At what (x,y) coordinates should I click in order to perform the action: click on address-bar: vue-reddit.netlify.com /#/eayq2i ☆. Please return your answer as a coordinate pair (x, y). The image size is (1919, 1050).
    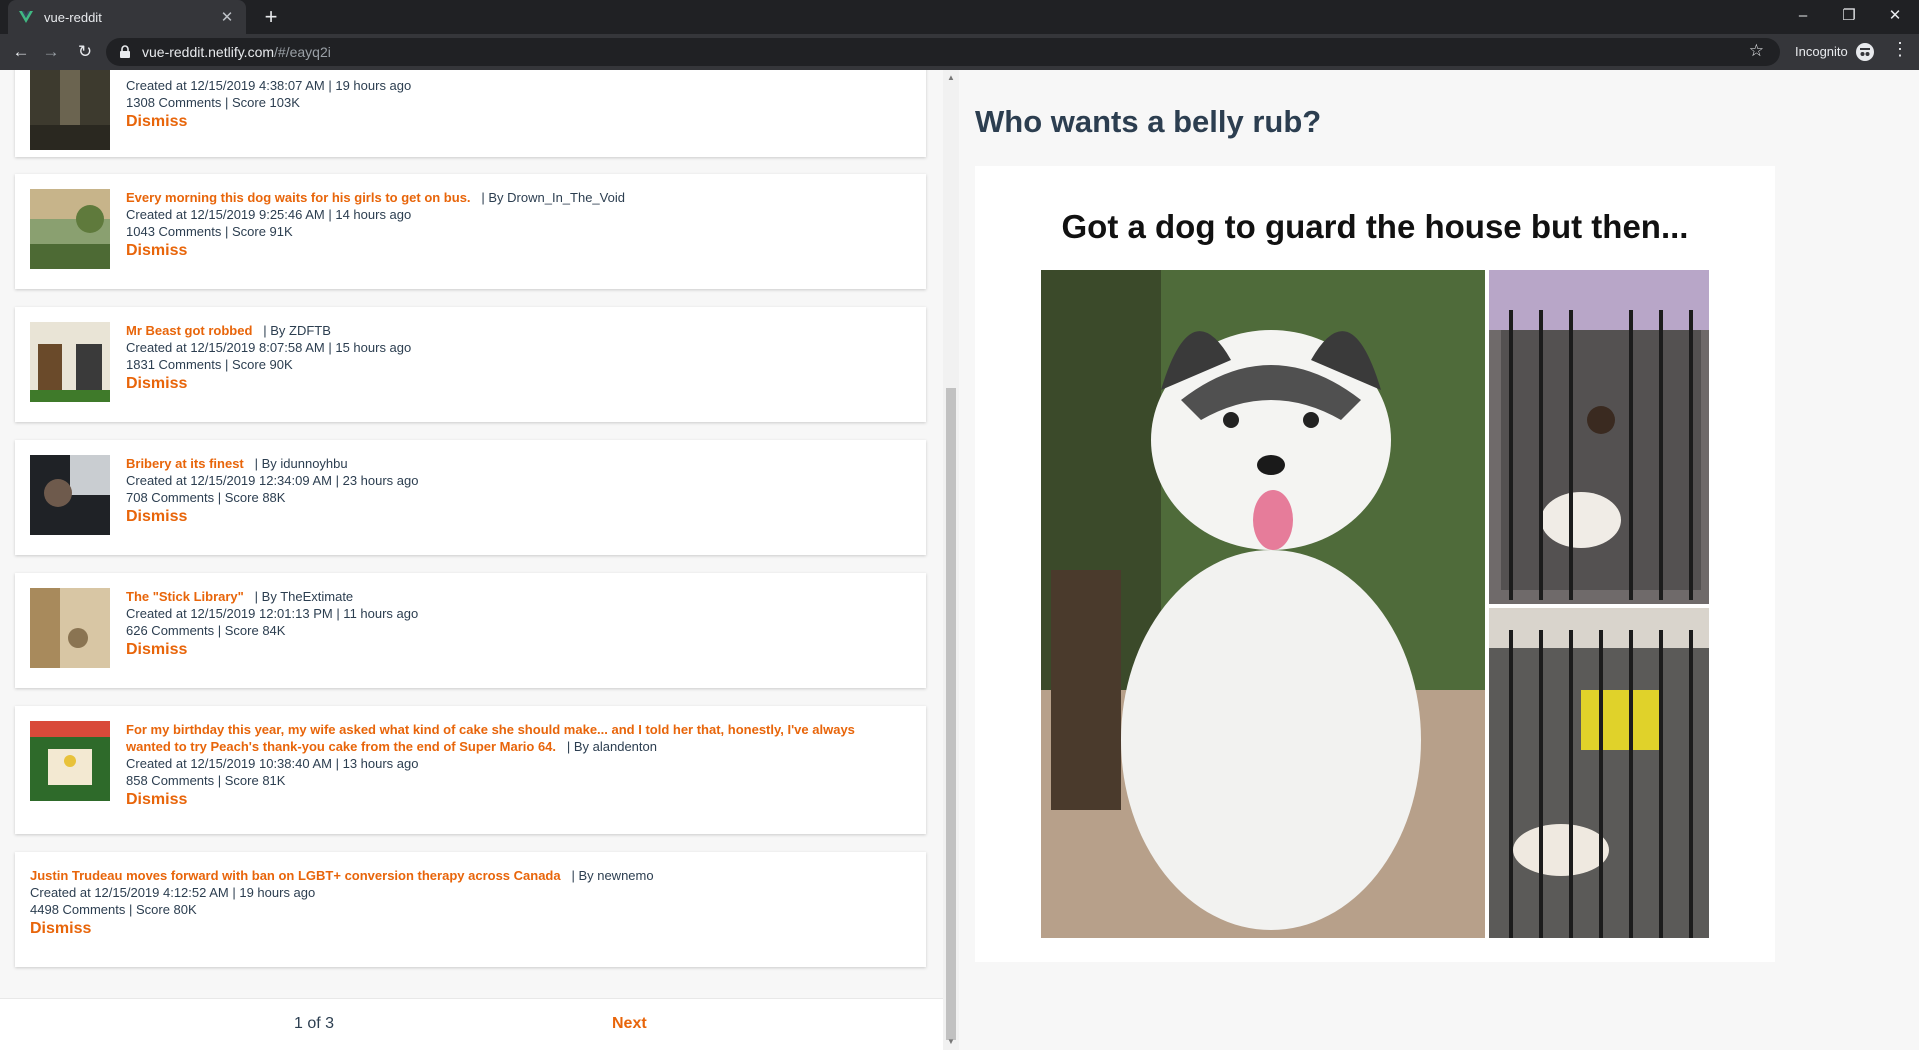
    Looking at the image, I should click on (943, 52).